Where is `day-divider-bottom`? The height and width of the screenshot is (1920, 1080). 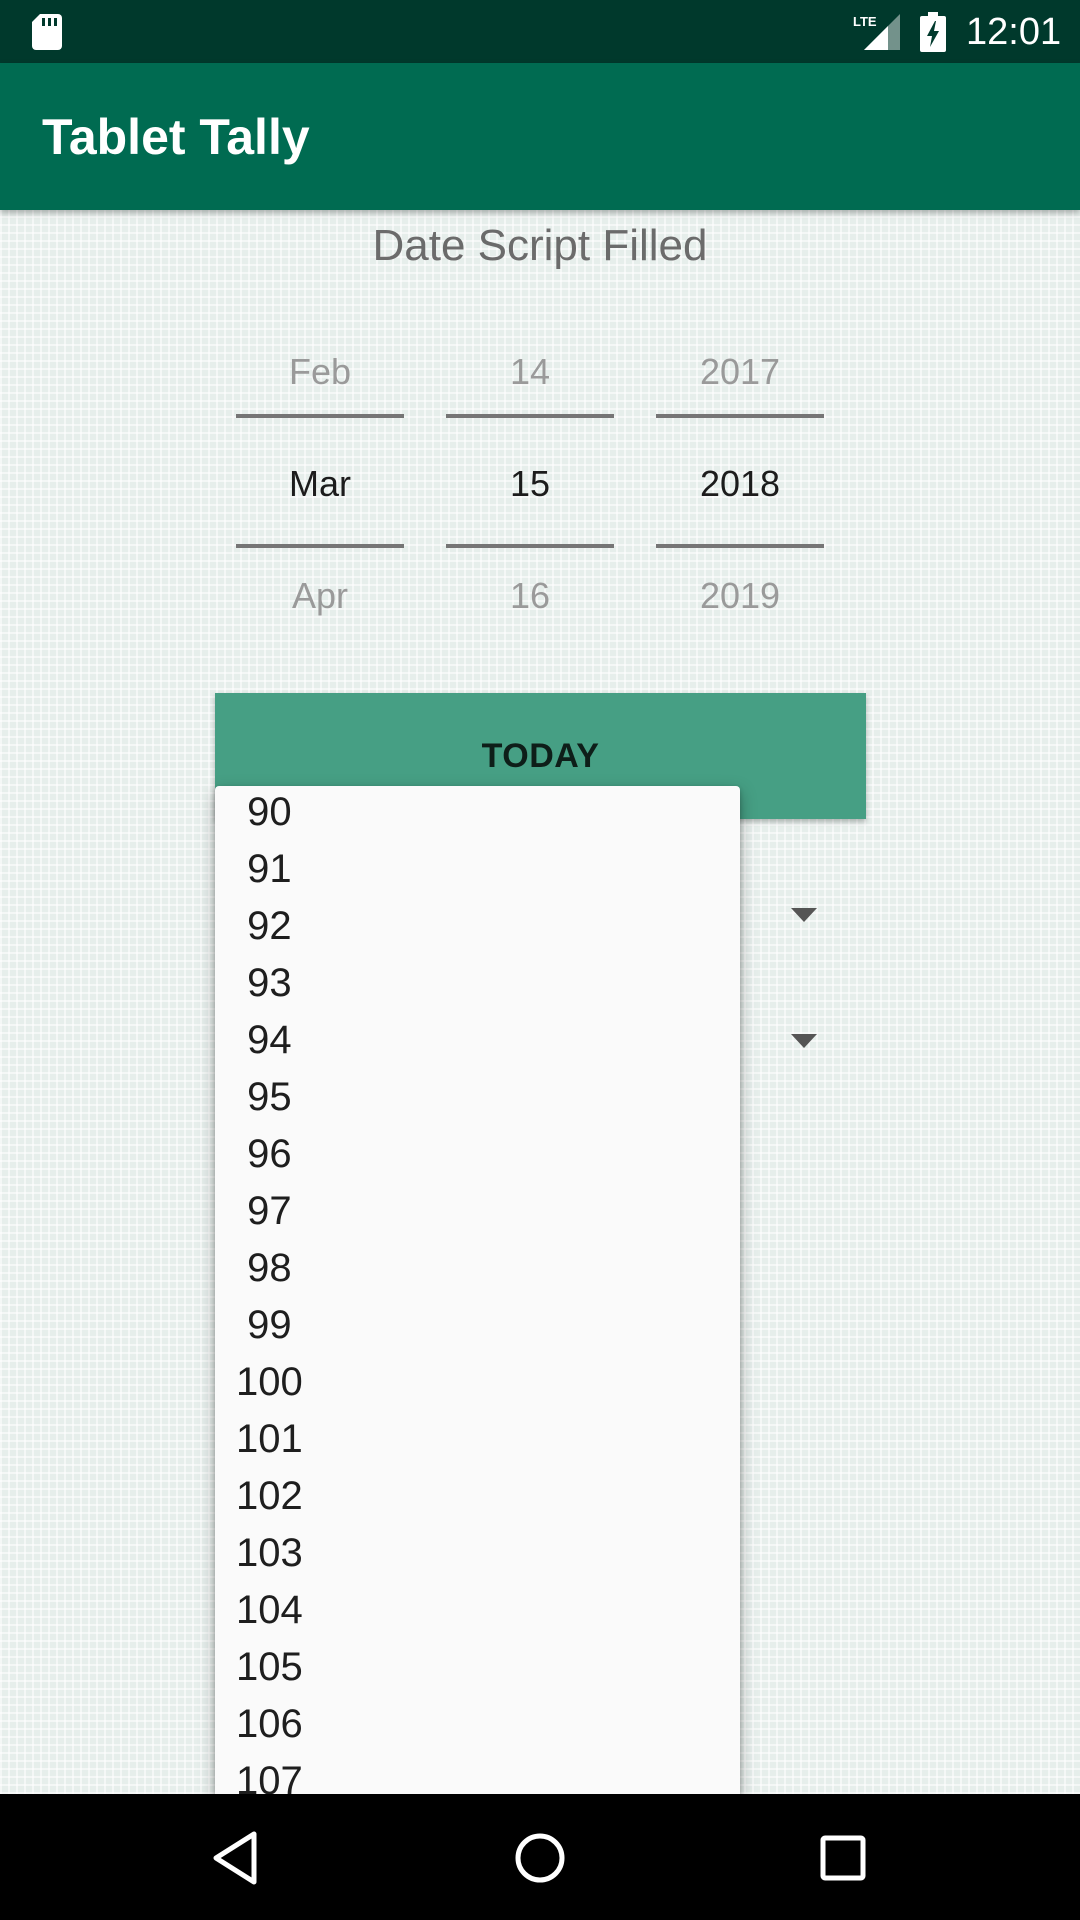
day-divider-bottom is located at coordinates (530, 546).